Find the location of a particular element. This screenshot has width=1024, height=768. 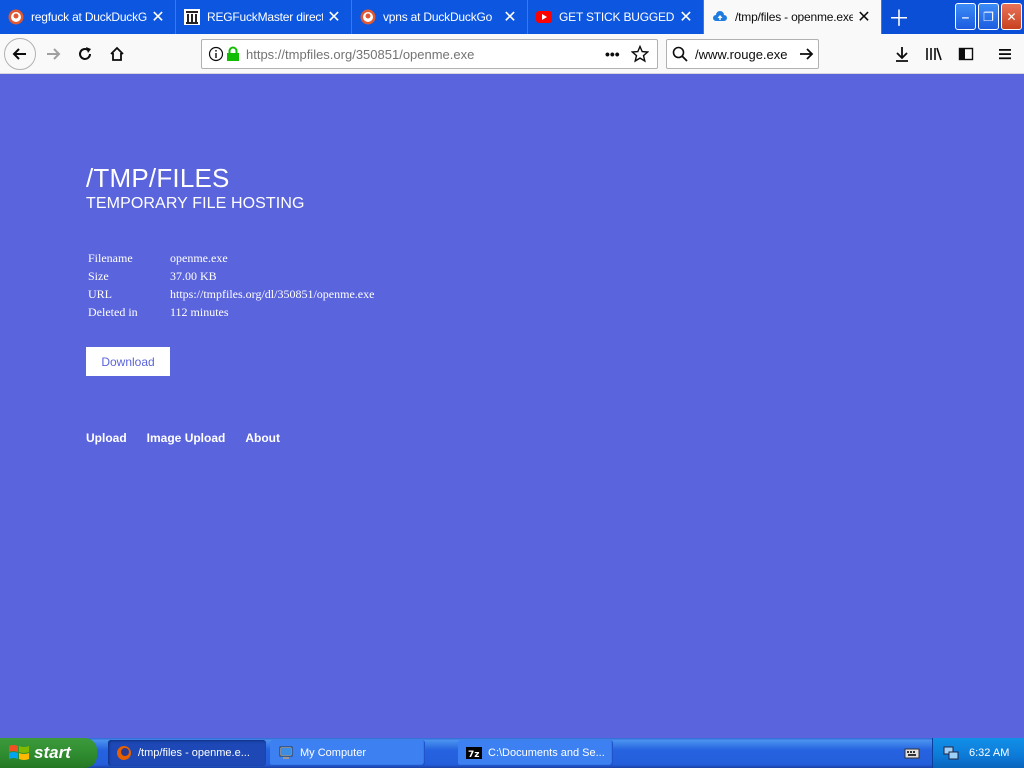

library-books-icon is located at coordinates (934, 54).